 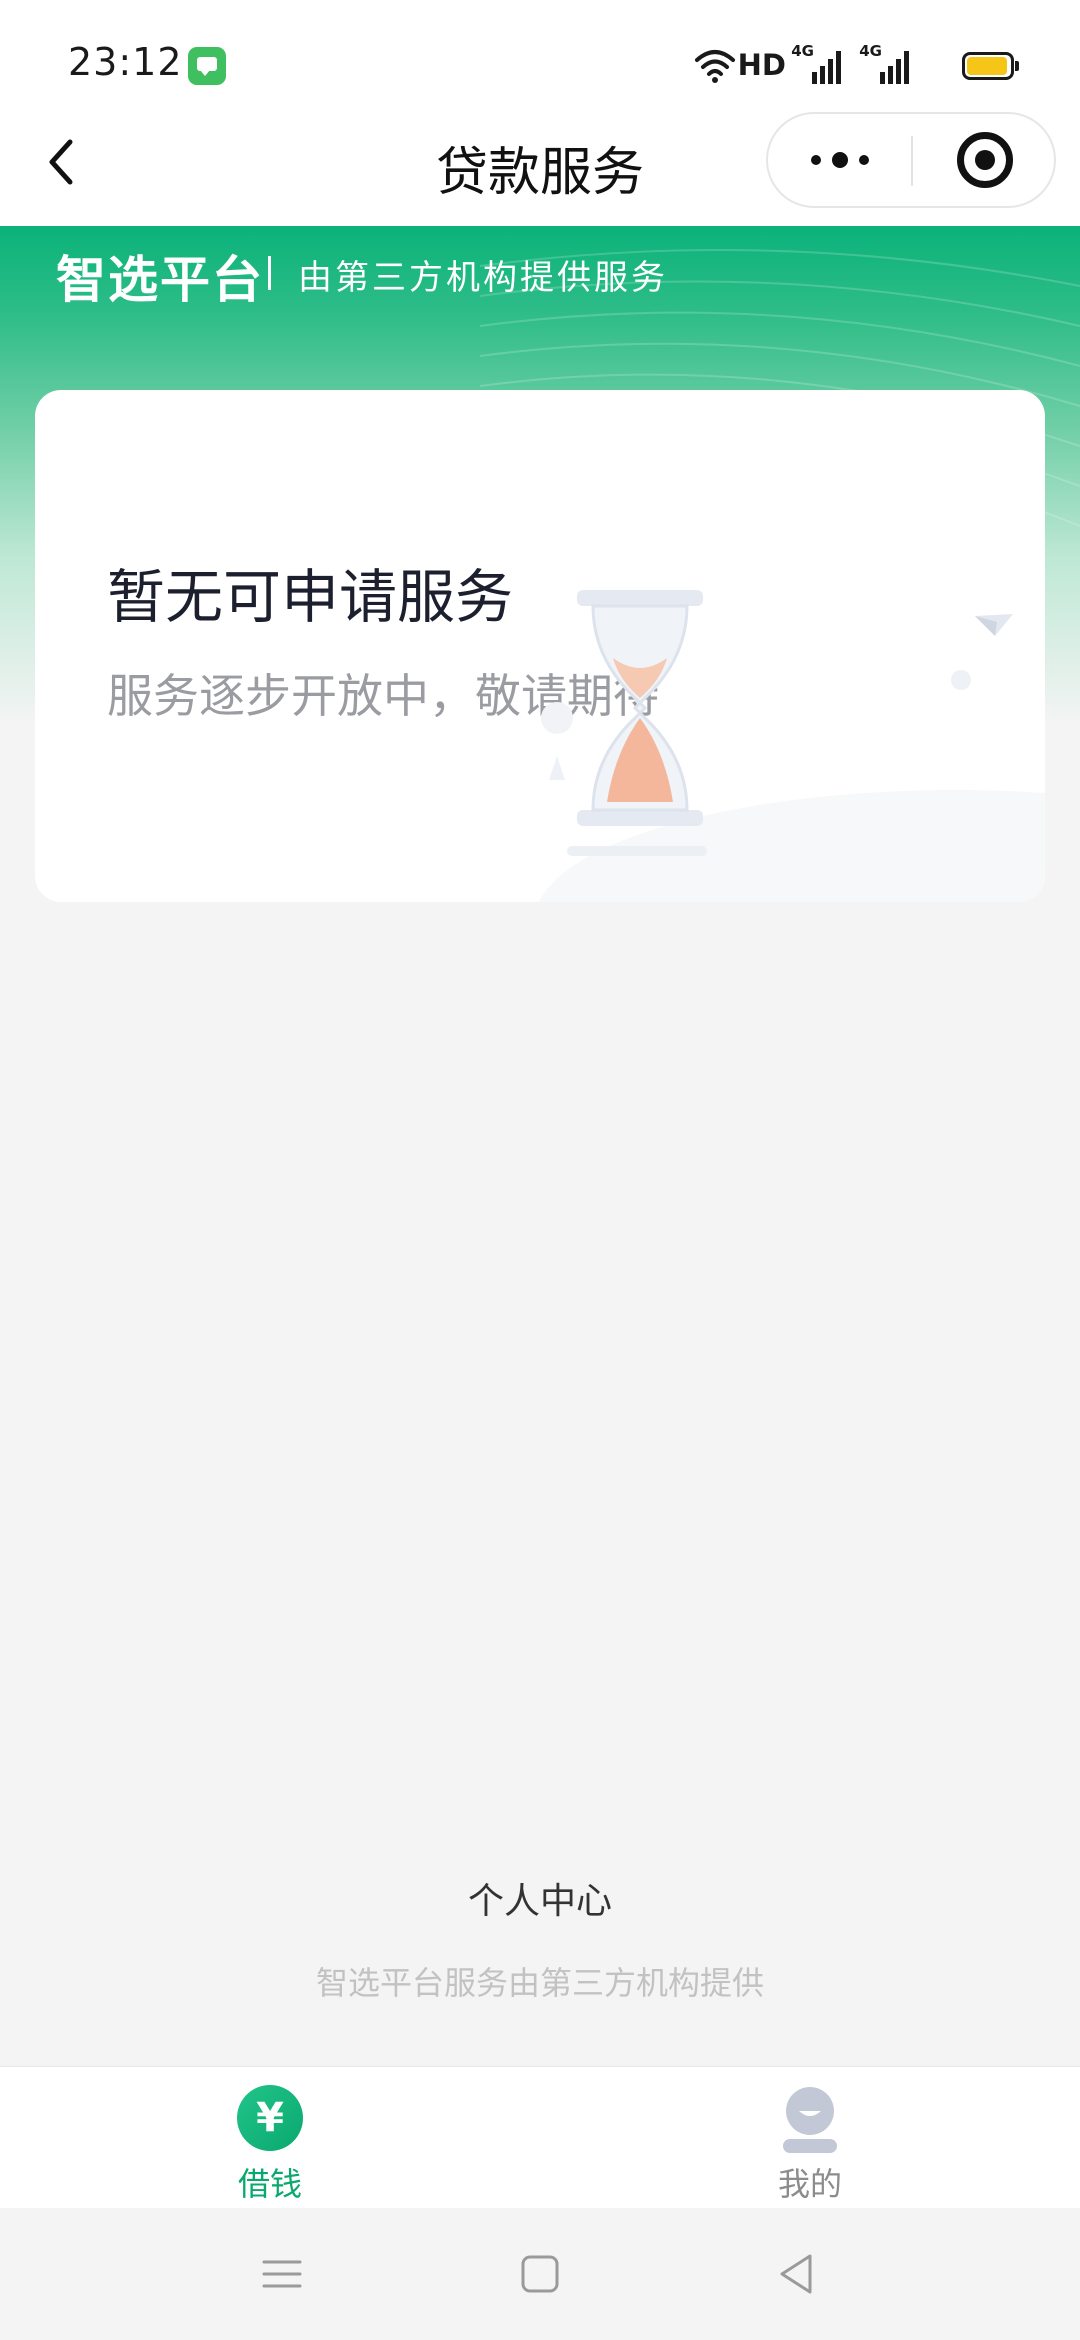 I want to click on home-icon, so click(x=540, y=2274).